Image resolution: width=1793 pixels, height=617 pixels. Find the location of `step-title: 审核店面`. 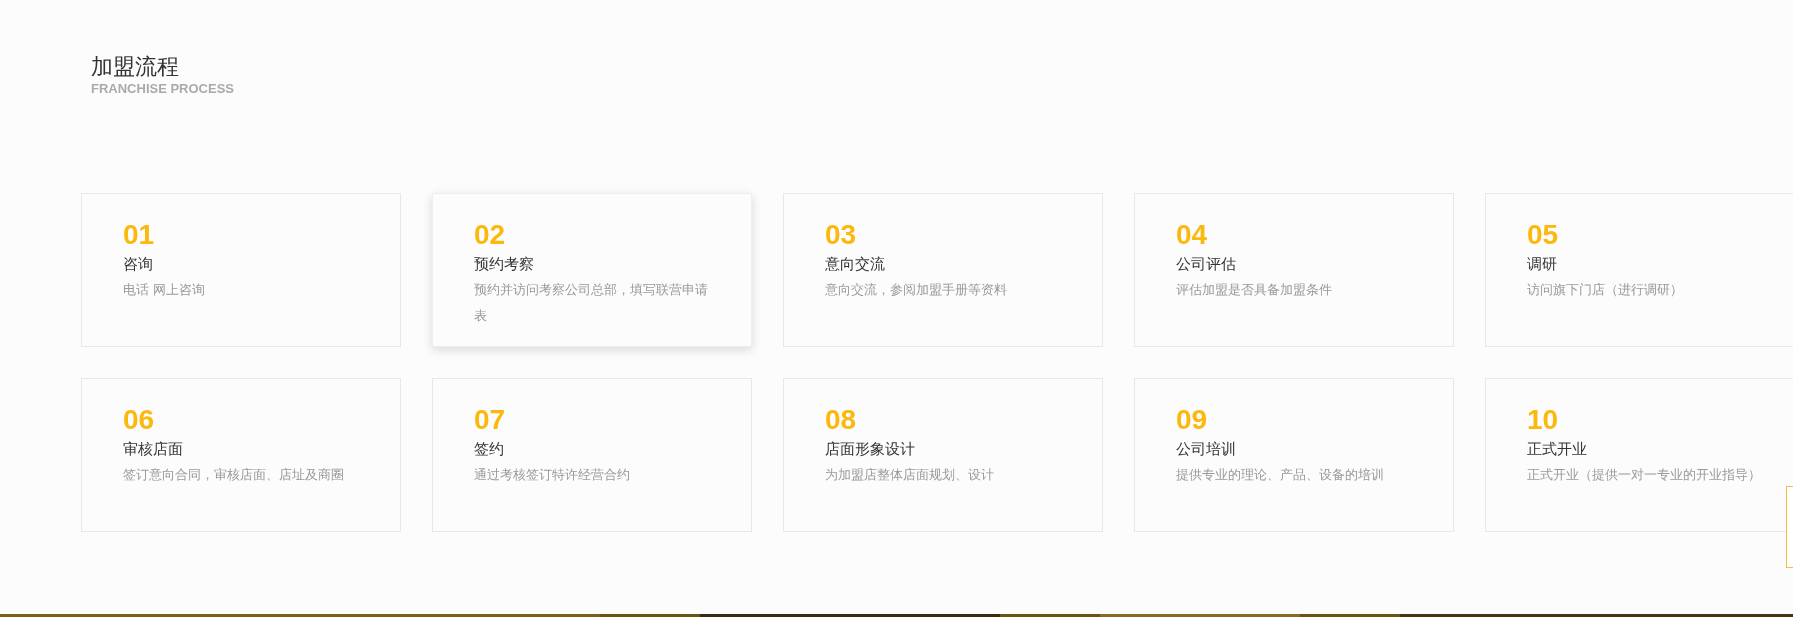

step-title: 审核店面 is located at coordinates (153, 449).